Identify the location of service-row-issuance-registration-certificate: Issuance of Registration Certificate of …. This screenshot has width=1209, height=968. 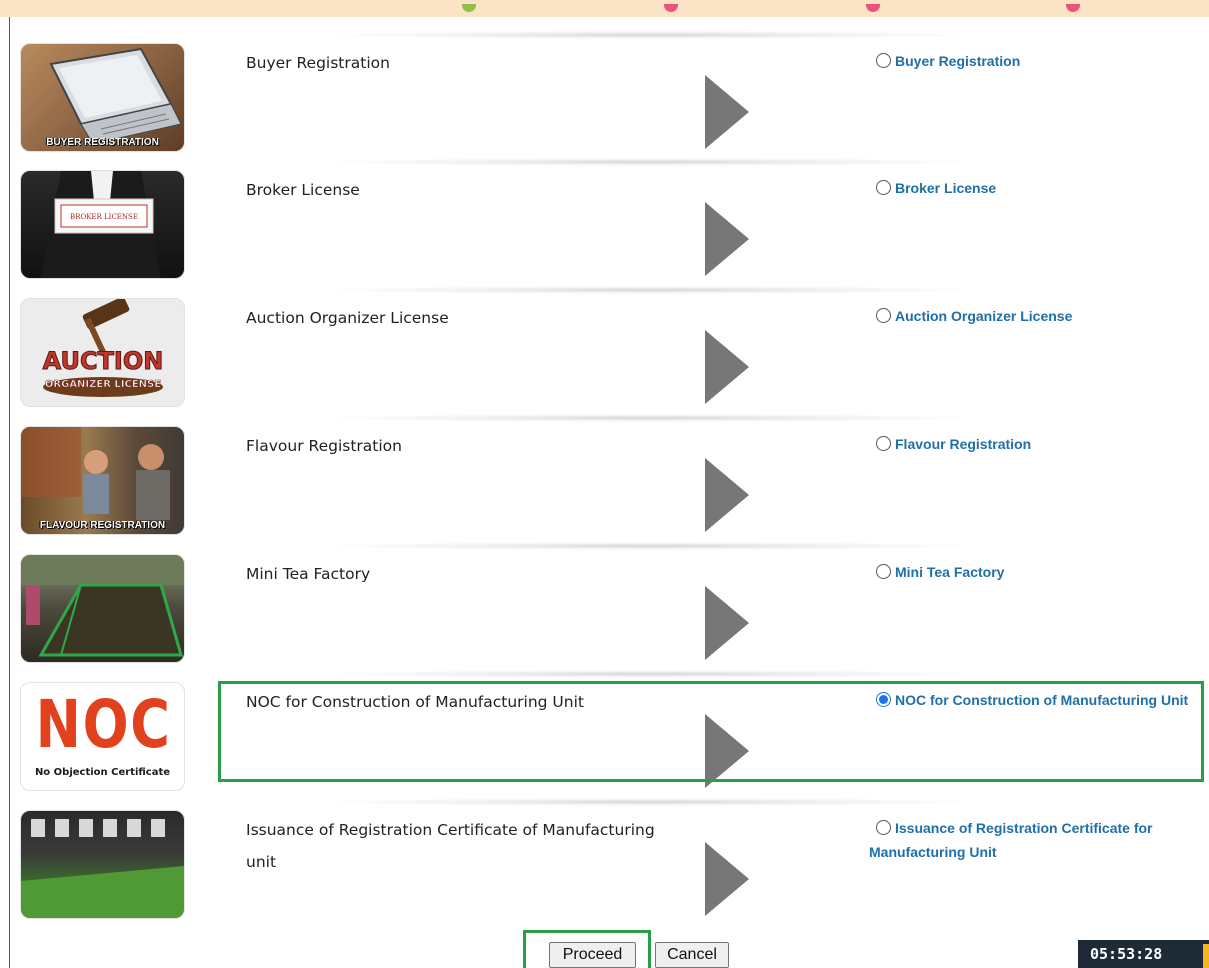
(609, 864).